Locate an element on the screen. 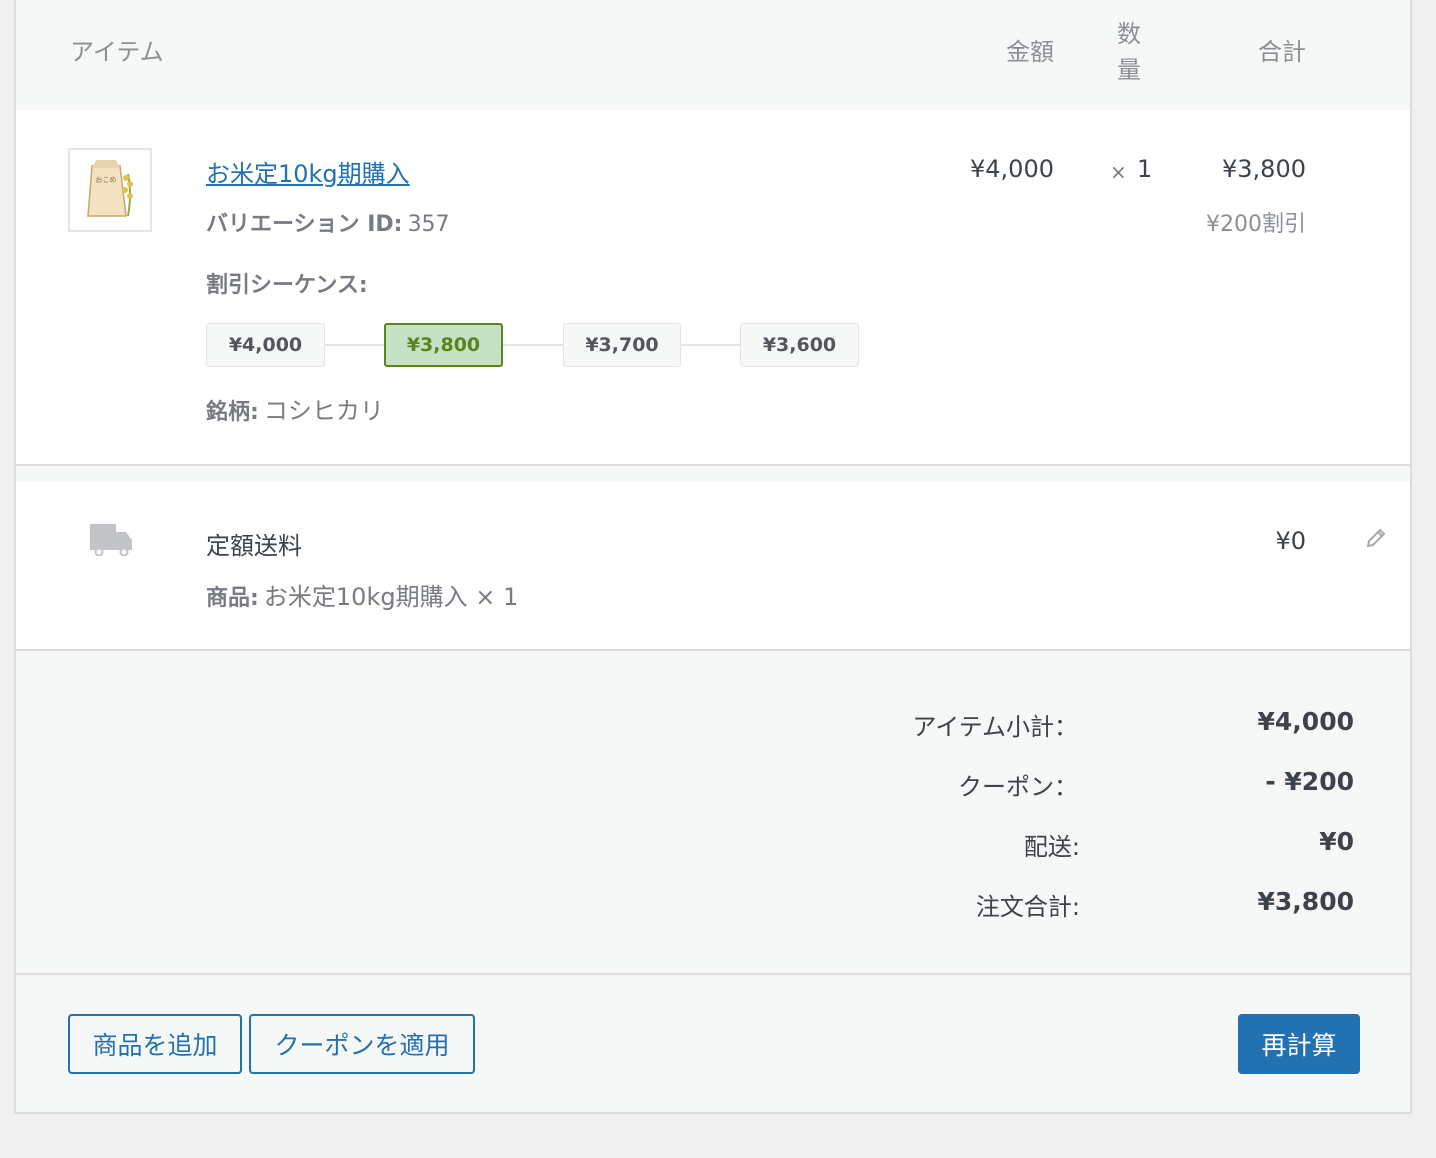 The height and width of the screenshot is (1158, 1436). recalculate-button: 再計算 is located at coordinates (1299, 1044).